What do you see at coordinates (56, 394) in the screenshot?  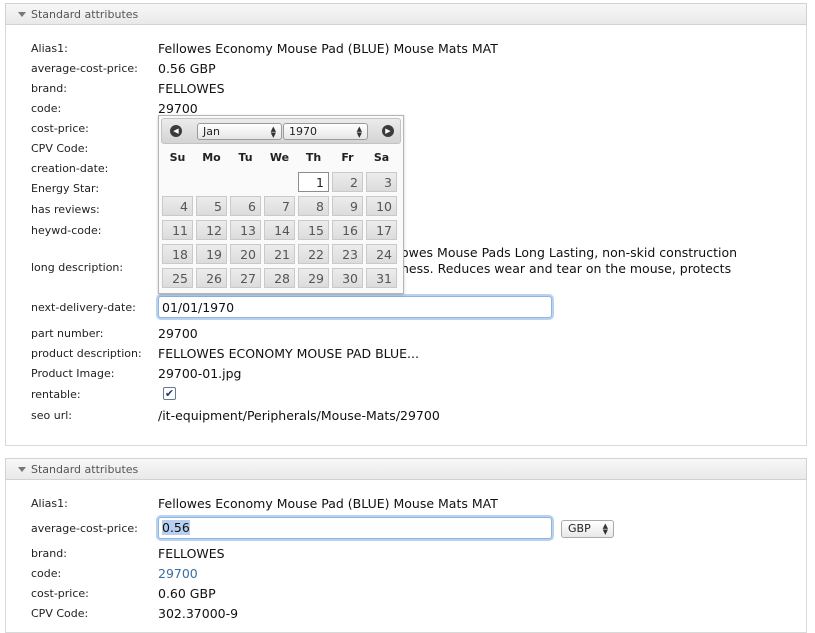 I see `attr-label: rentable:` at bounding box center [56, 394].